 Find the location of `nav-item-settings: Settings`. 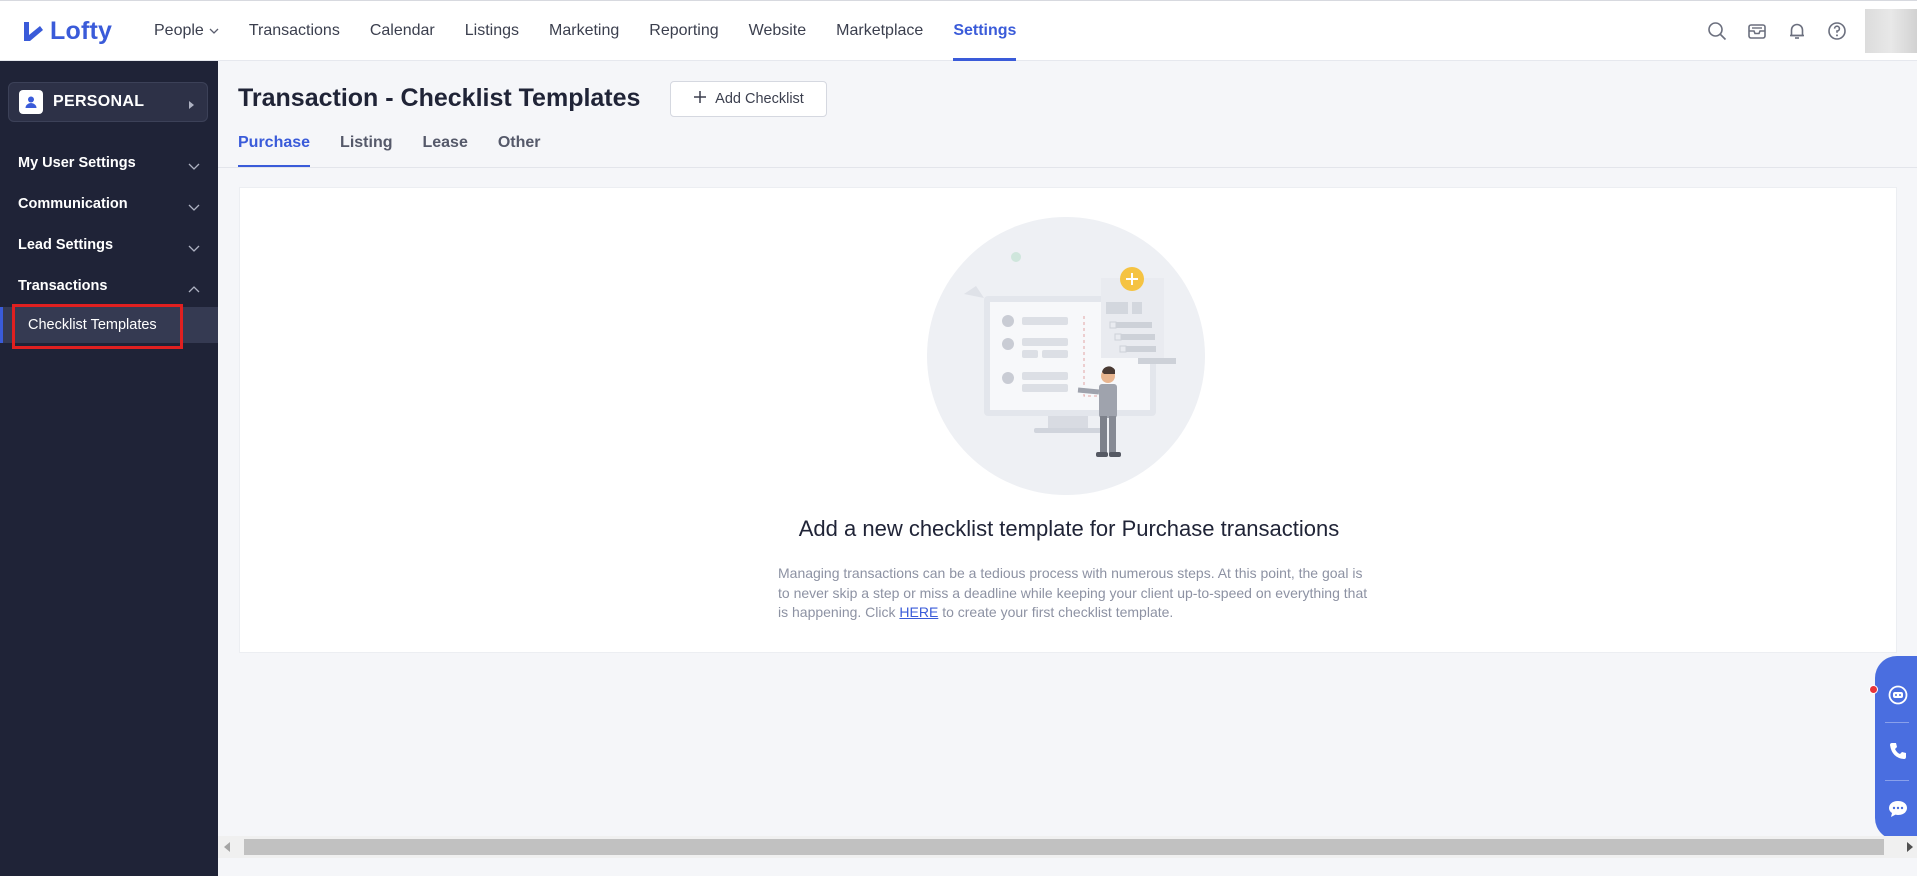

nav-item-settings: Settings is located at coordinates (984, 31).